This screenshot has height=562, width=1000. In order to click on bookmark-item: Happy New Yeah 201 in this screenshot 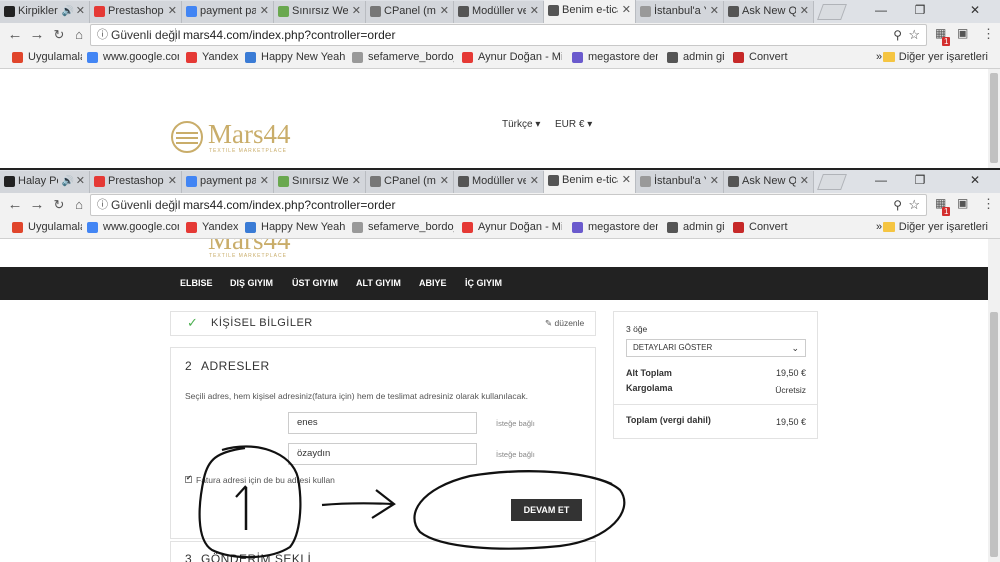, I will do `click(295, 227)`.